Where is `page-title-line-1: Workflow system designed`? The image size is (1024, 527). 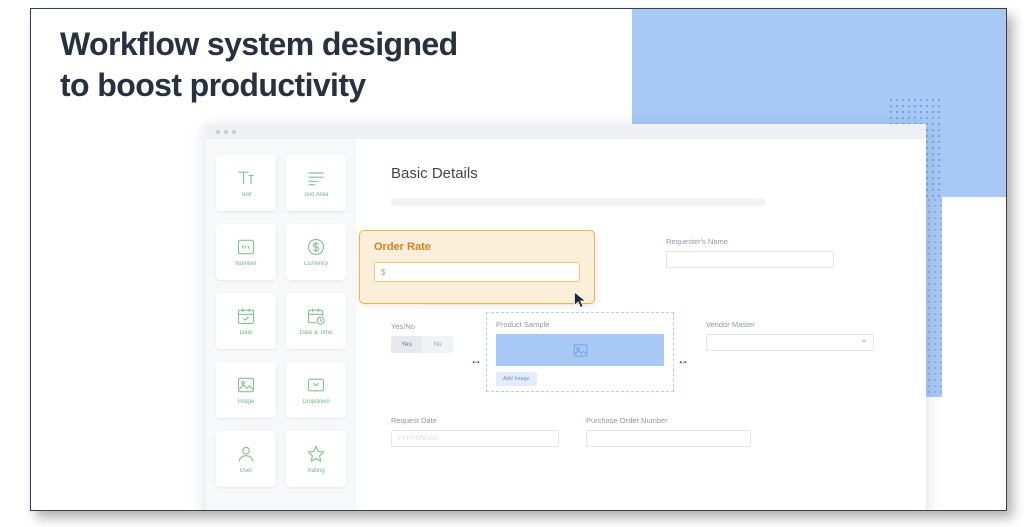 page-title-line-1: Workflow system designed is located at coordinates (259, 44).